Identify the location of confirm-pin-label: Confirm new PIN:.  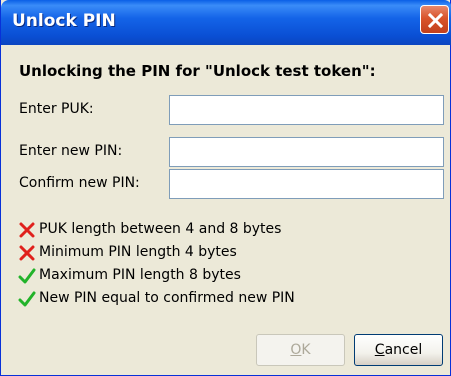
(79, 183).